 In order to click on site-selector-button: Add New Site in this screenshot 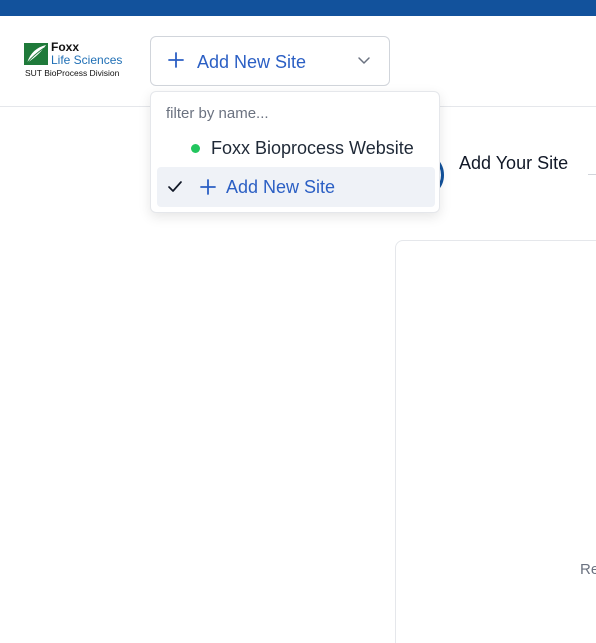, I will do `click(270, 61)`.